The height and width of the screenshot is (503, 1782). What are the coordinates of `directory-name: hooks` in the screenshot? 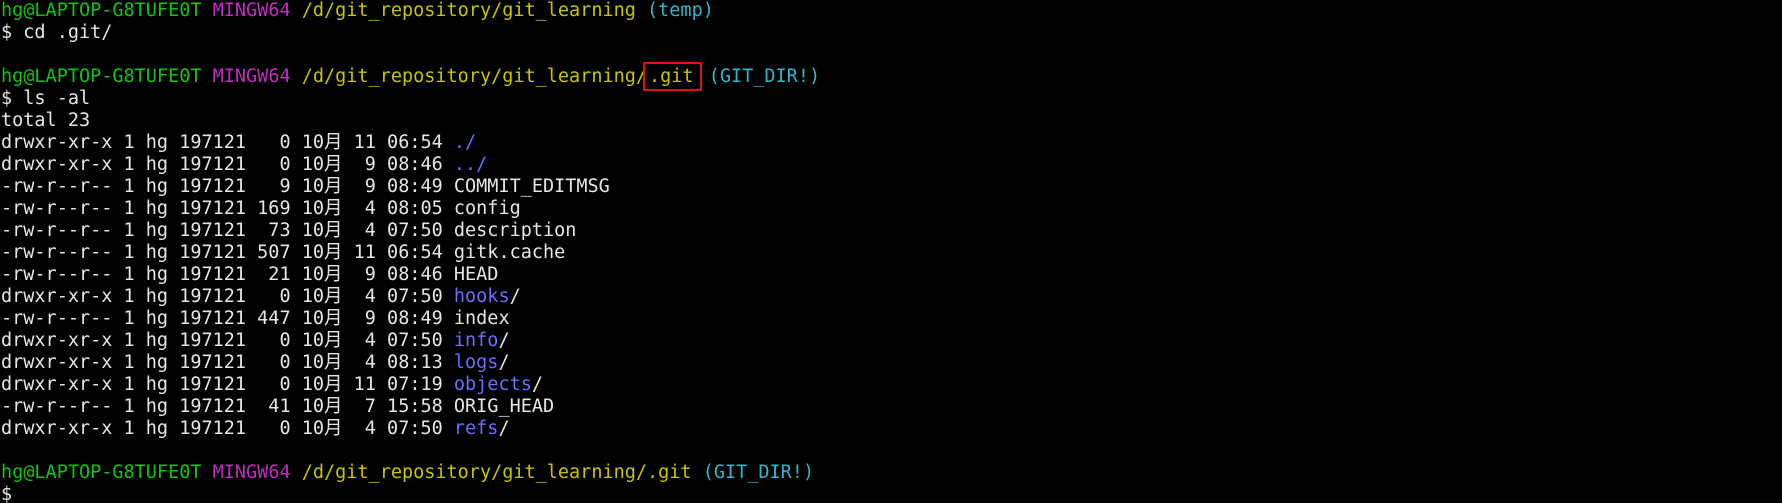 It's located at (481, 296).